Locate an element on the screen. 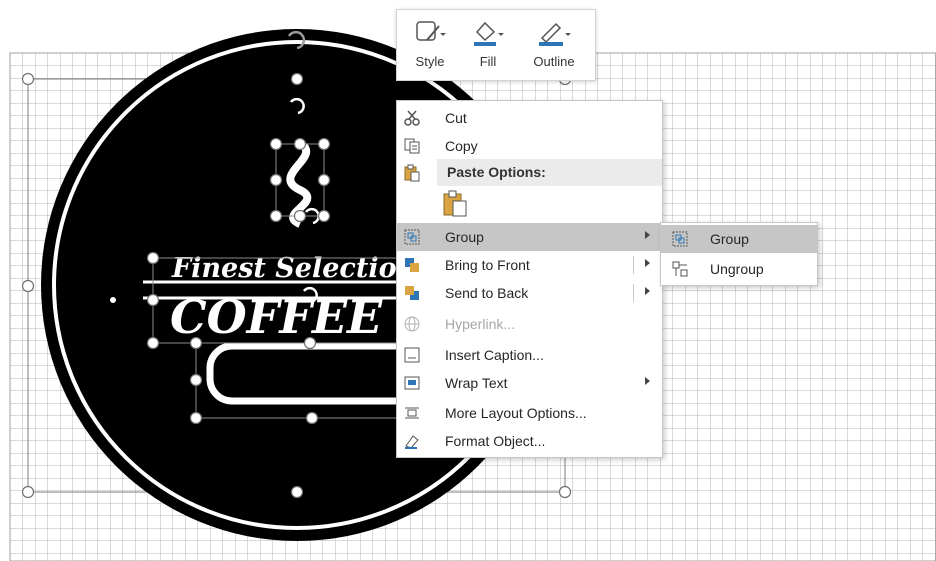  submenu-item-ungroup: Ungroup is located at coordinates (739, 269).